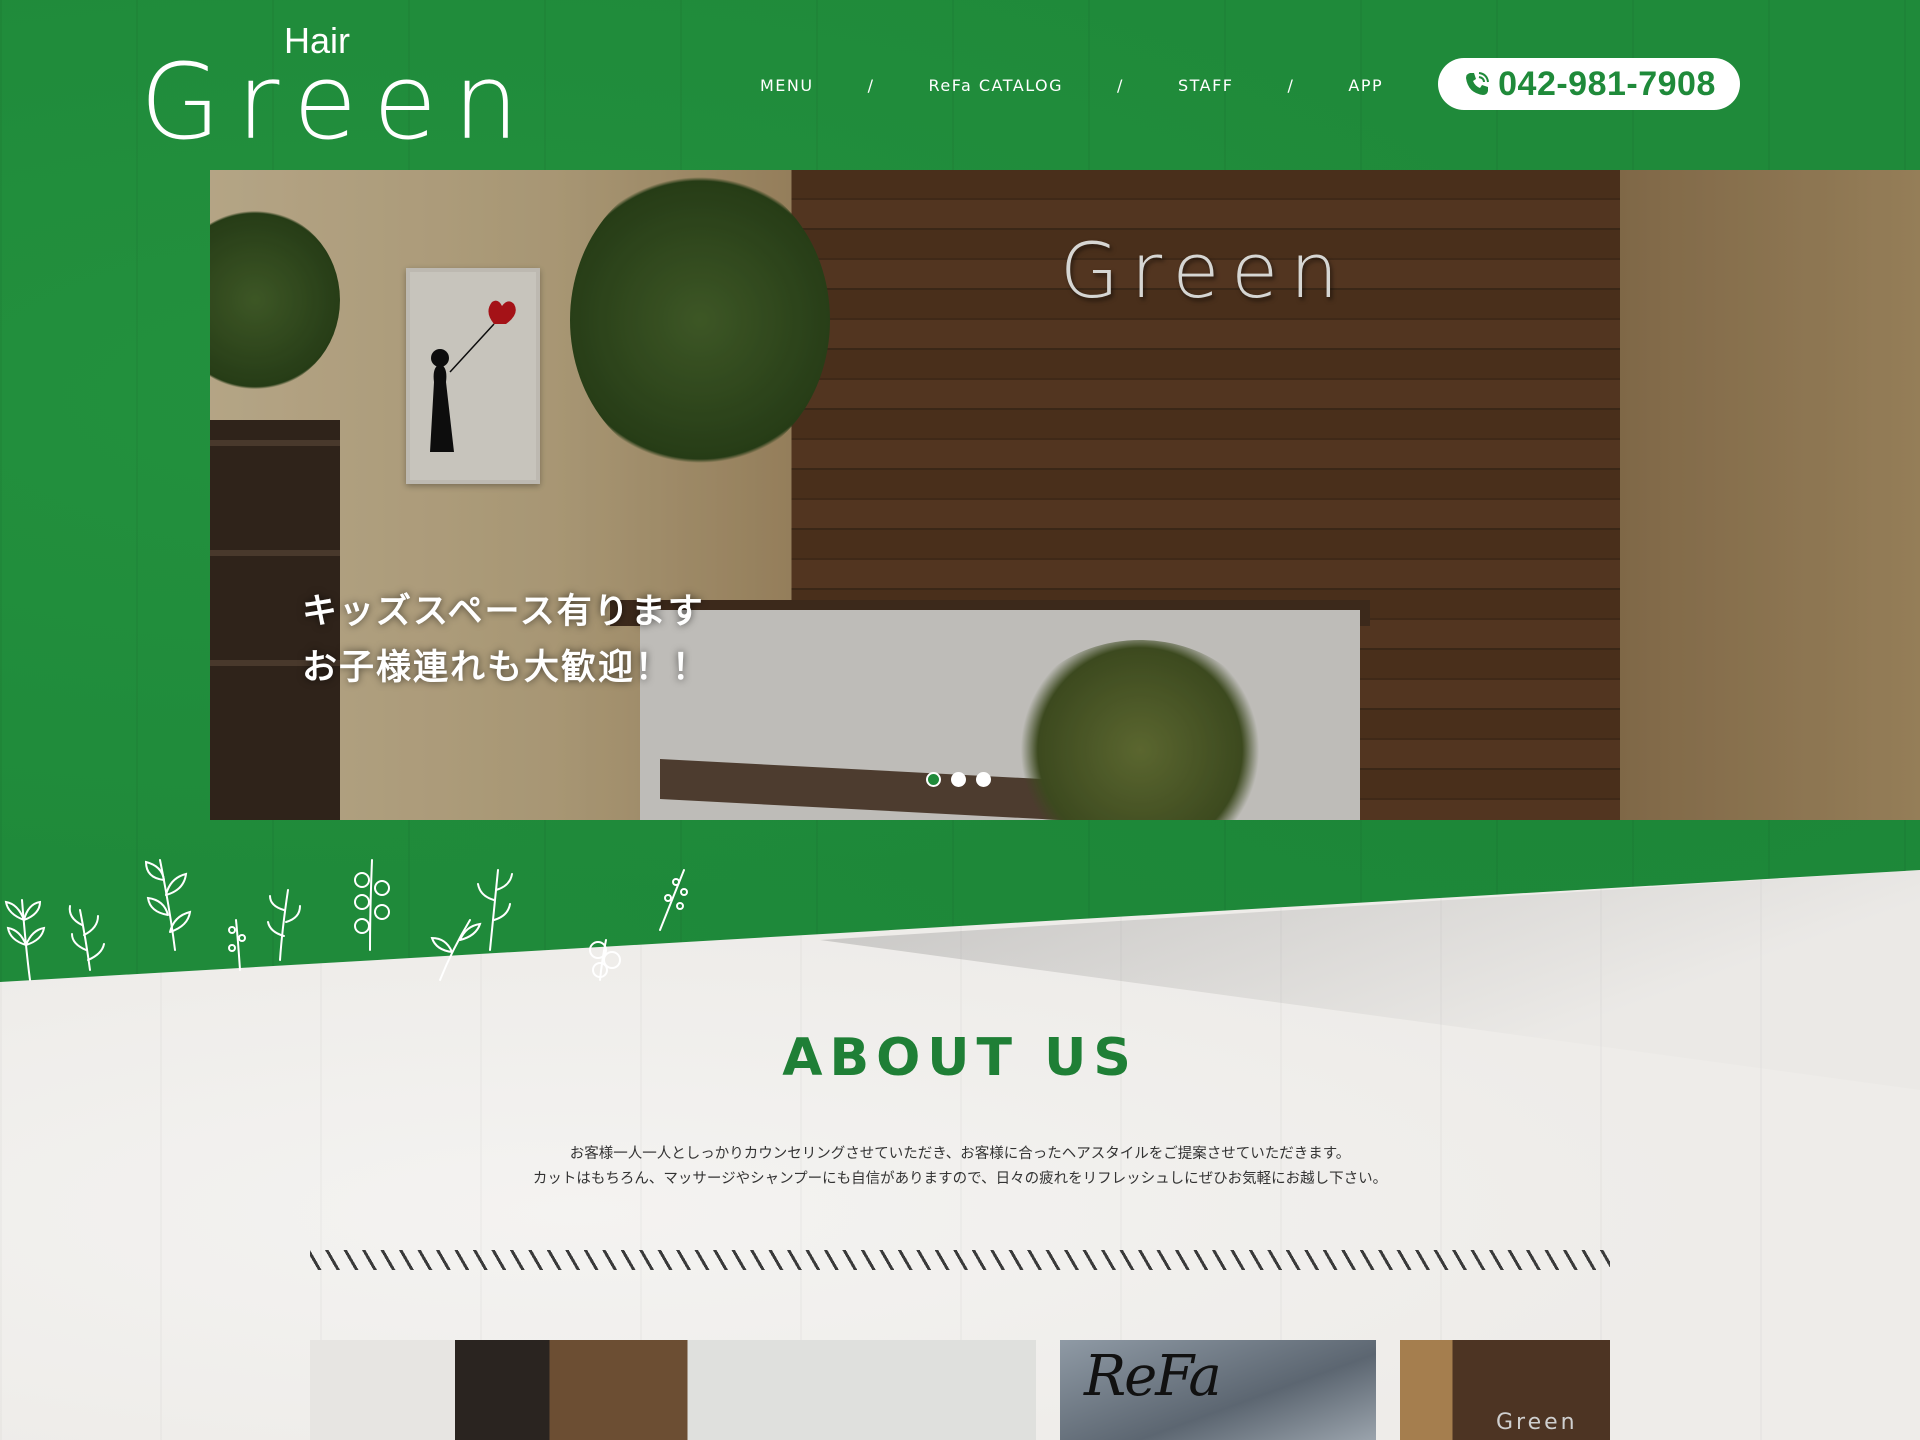 This screenshot has height=1440, width=1920. What do you see at coordinates (787, 85) in the screenshot?
I see `nav-menu: MENU` at bounding box center [787, 85].